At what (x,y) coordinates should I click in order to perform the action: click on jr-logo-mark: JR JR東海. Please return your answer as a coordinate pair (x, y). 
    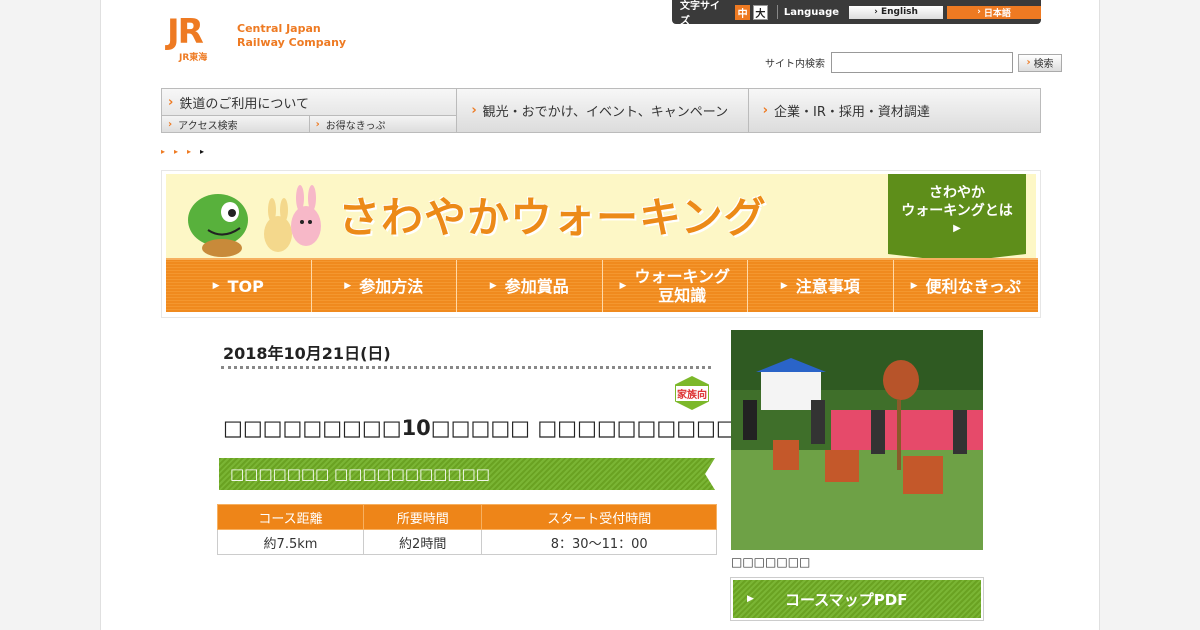
    Looking at the image, I should click on (196, 37).